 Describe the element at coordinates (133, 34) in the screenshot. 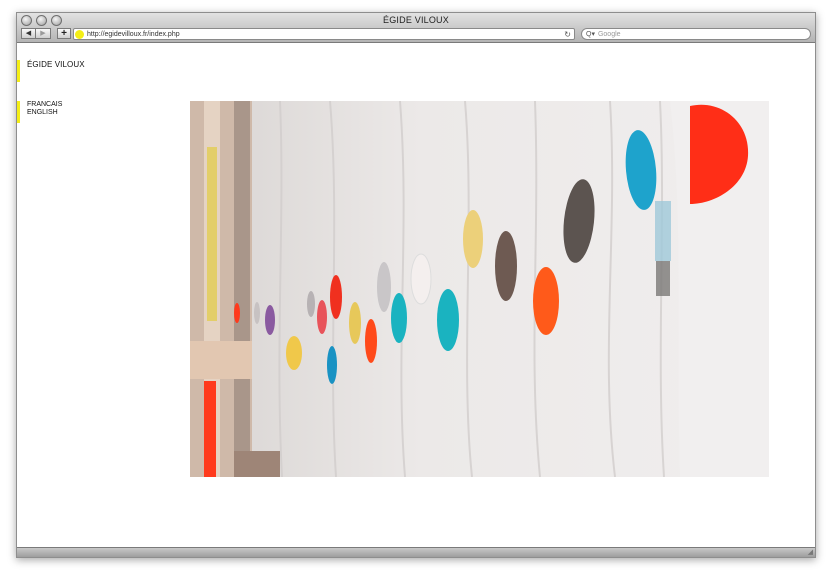

I see `address-text: http://egidevilloux.fr/index.php` at that location.